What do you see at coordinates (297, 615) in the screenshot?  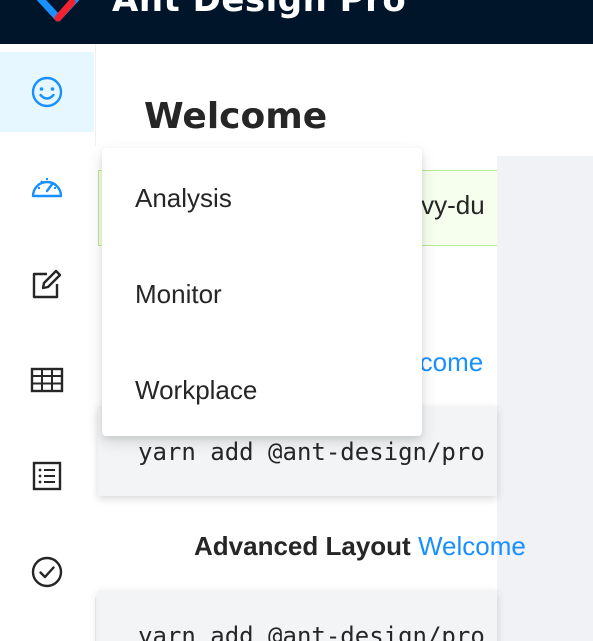 I see `code-block: yarn add @ant-design/pro` at bounding box center [297, 615].